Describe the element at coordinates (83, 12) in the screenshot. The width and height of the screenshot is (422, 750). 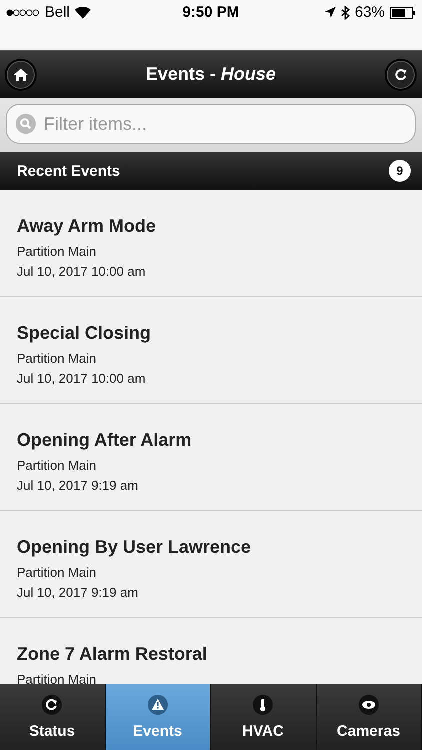
I see `wifi-icon` at that location.